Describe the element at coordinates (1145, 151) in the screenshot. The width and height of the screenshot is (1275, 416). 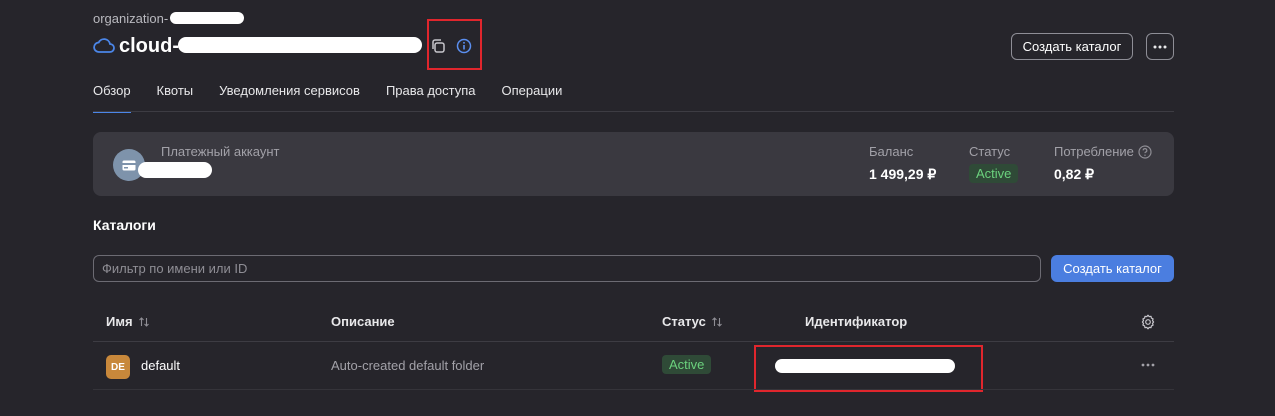
I see `help-icon` at that location.